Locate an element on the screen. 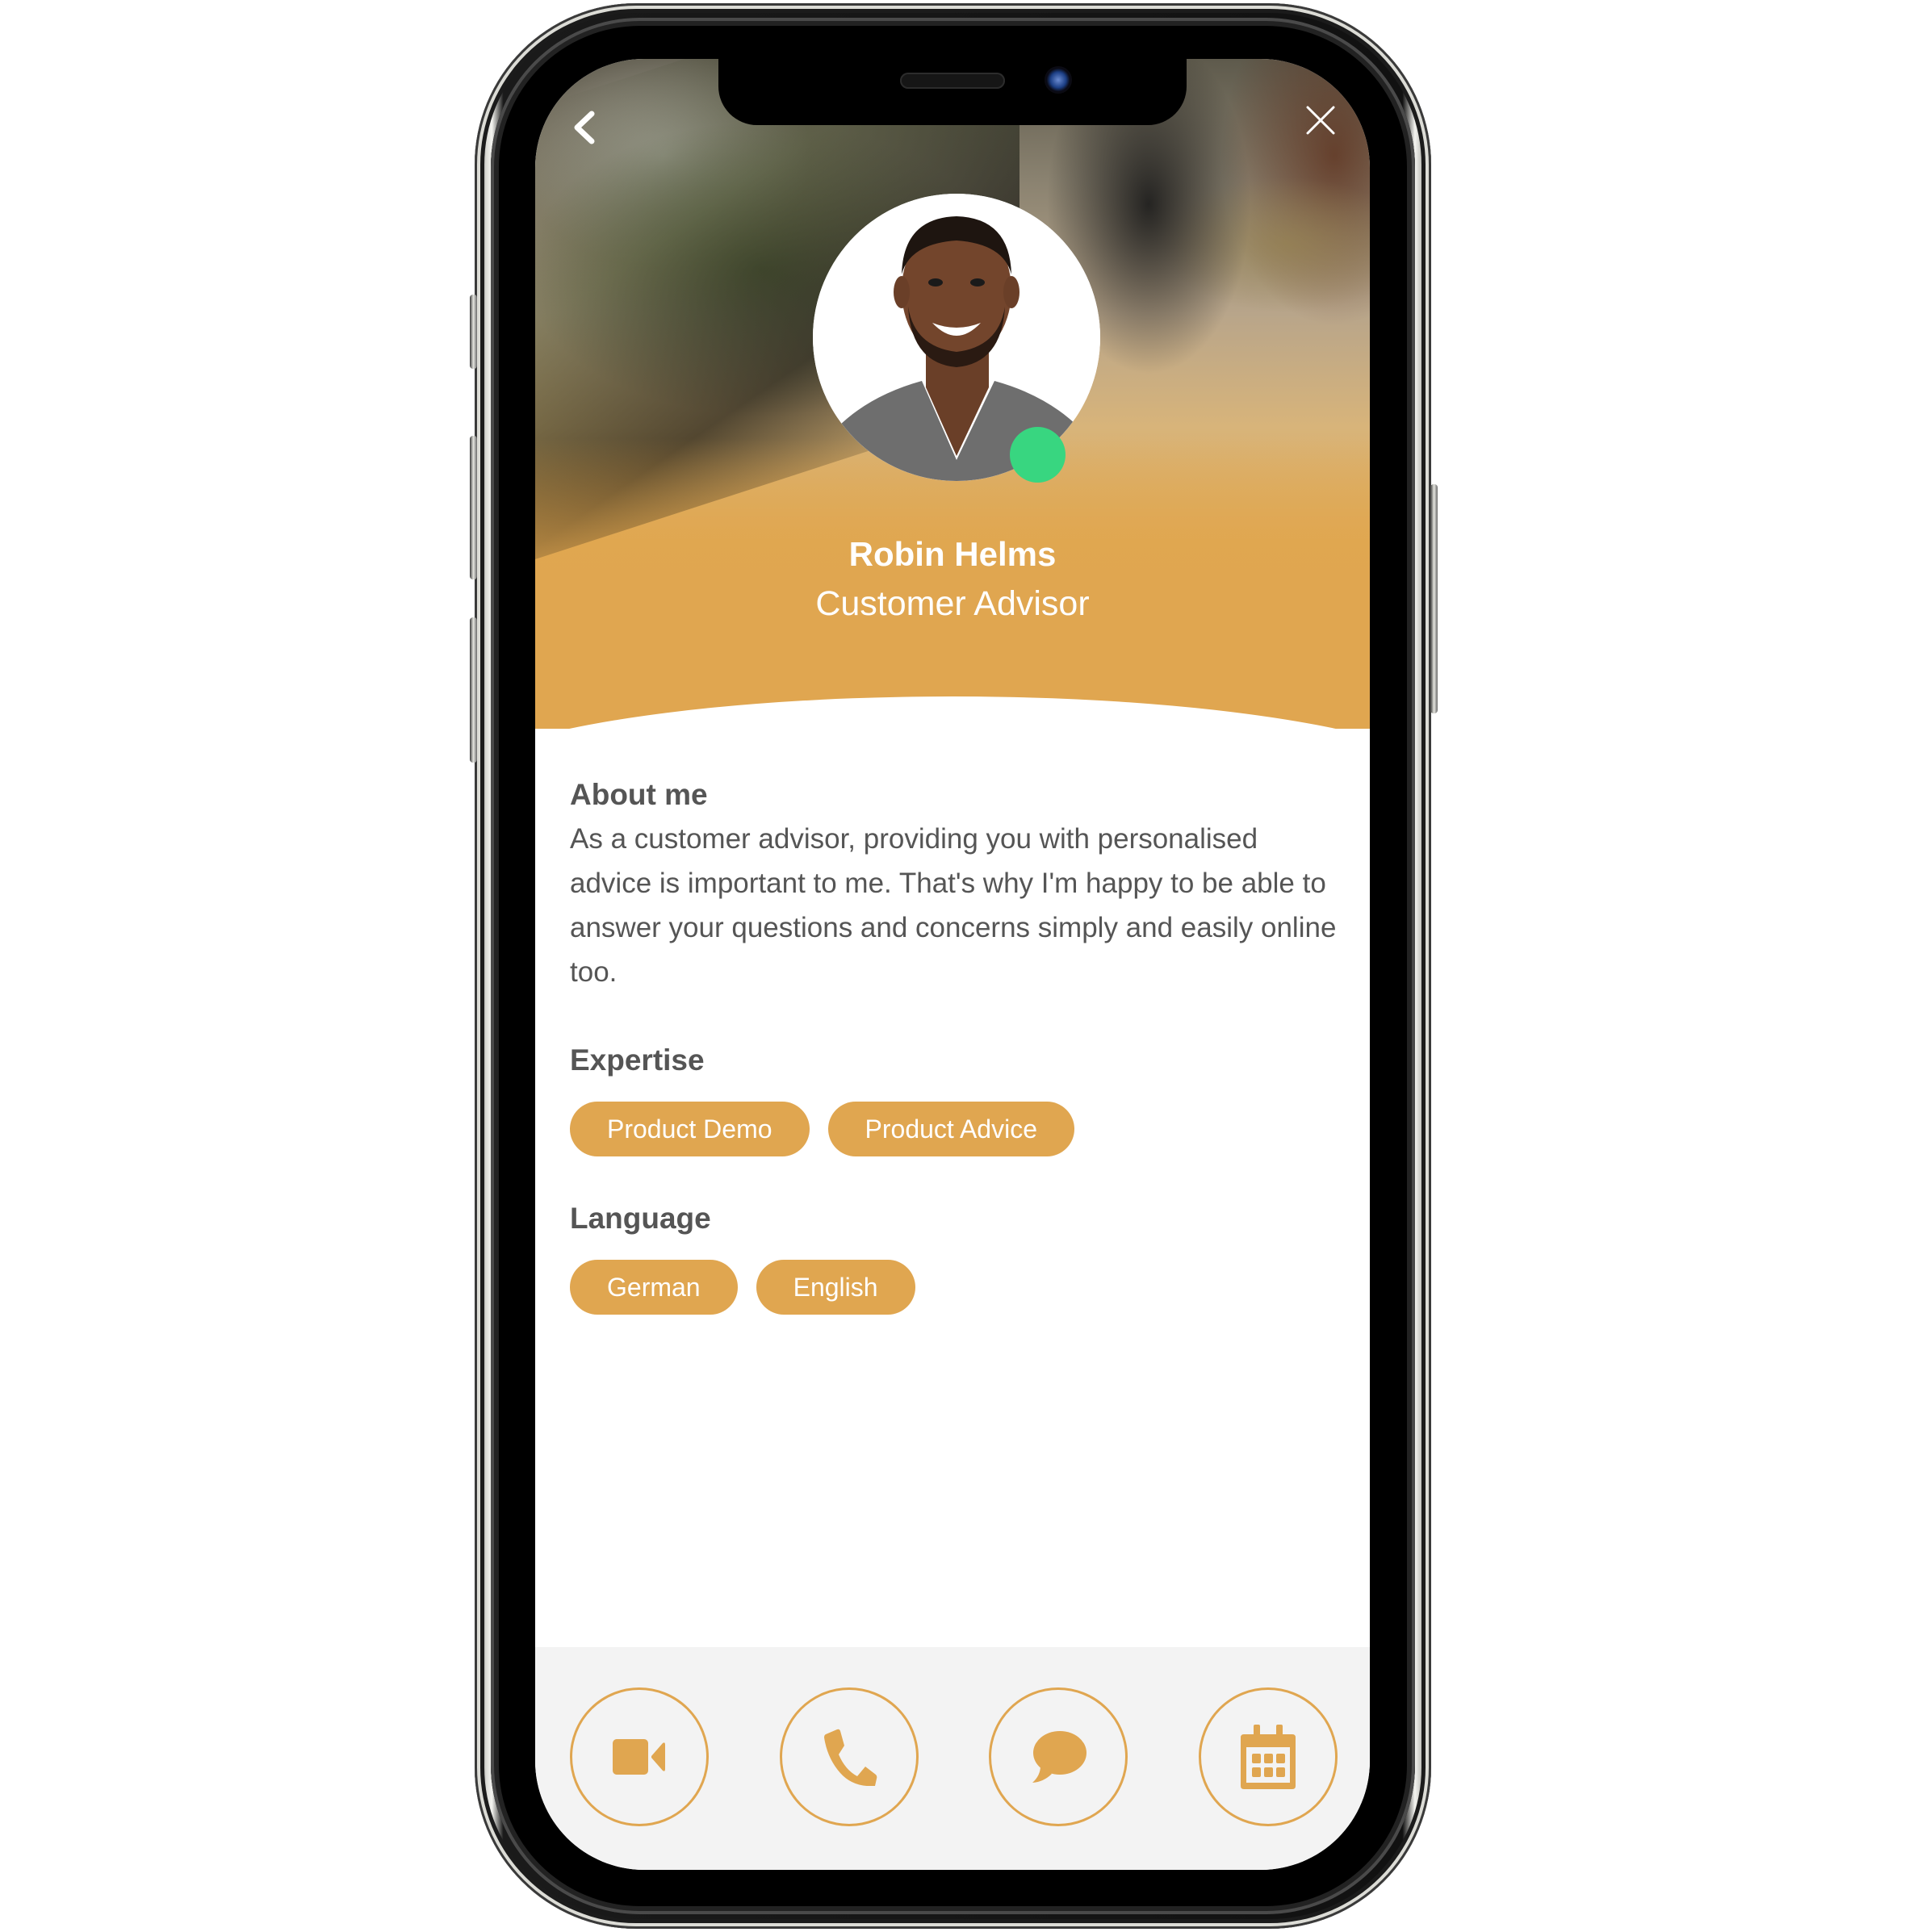 This screenshot has height=1932, width=1905. expertise-chip: Product Demo is located at coordinates (690, 1129).